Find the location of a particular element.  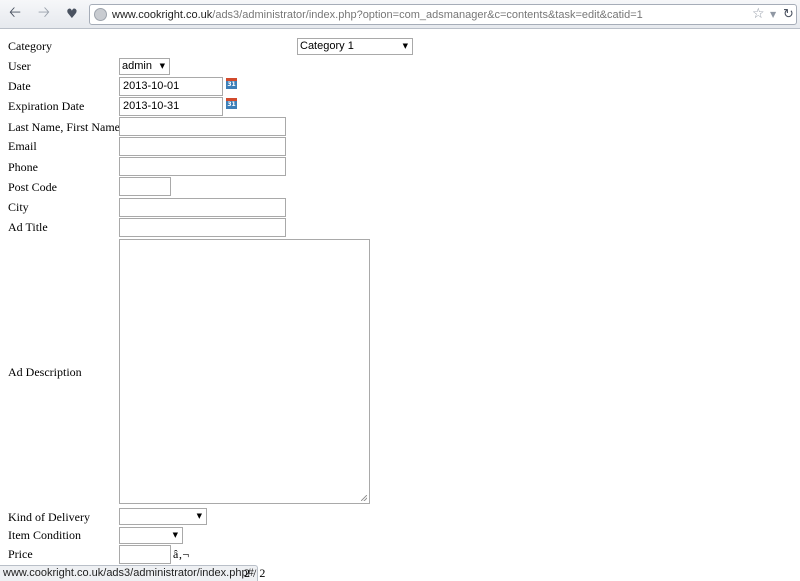

price-label: Price is located at coordinates (20, 554).